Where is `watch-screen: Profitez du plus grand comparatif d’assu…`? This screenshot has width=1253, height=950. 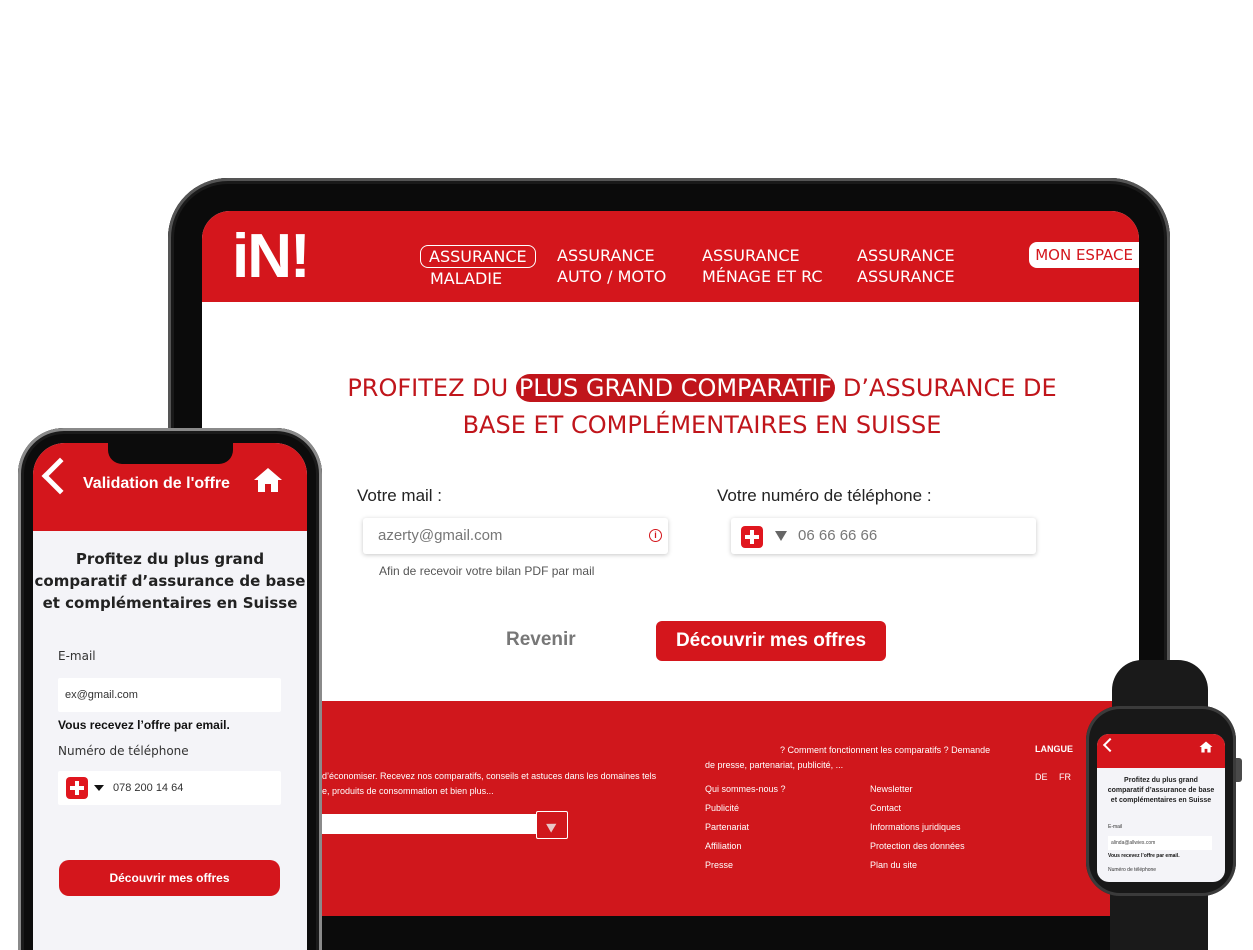 watch-screen: Profitez du plus grand comparatif d’assu… is located at coordinates (1161, 808).